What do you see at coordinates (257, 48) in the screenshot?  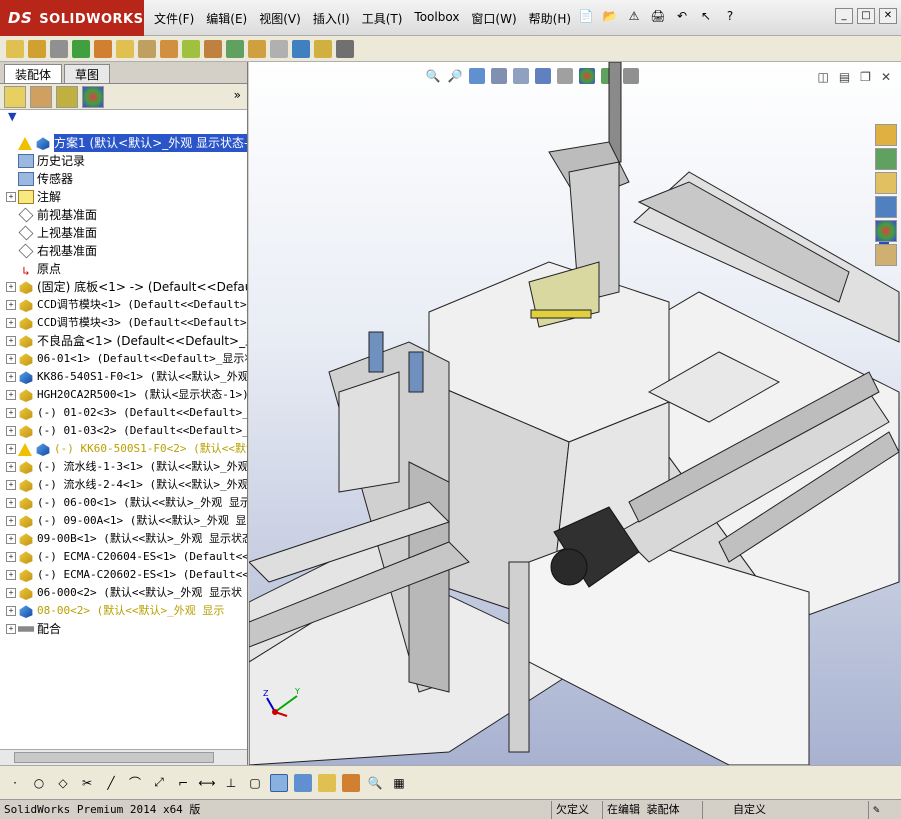 I see `exploded-view-icon` at bounding box center [257, 48].